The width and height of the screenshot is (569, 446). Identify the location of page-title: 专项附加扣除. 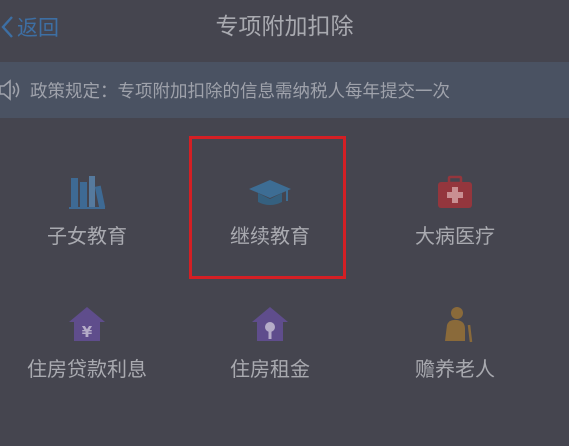
(284, 27).